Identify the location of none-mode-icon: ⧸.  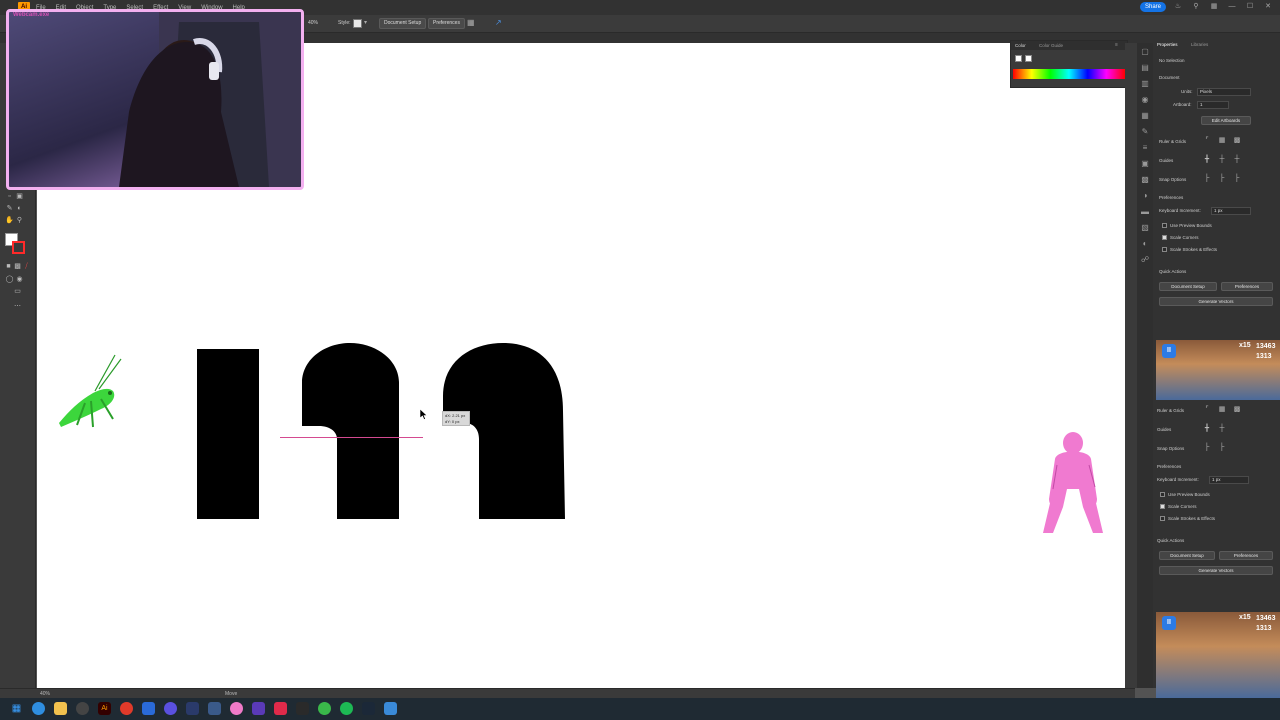
(26, 267).